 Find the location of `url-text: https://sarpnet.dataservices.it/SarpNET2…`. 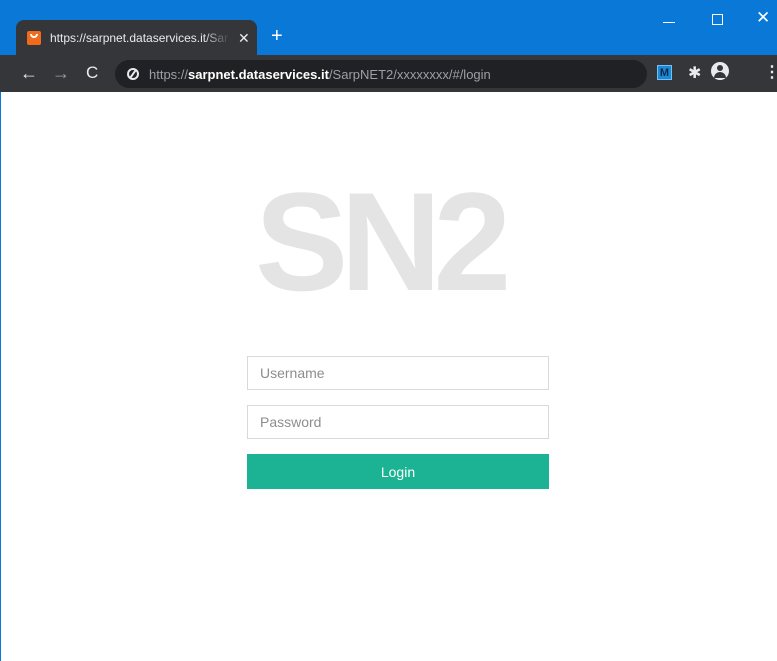

url-text: https://sarpnet.dataservices.it/SarpNET2… is located at coordinates (320, 74).